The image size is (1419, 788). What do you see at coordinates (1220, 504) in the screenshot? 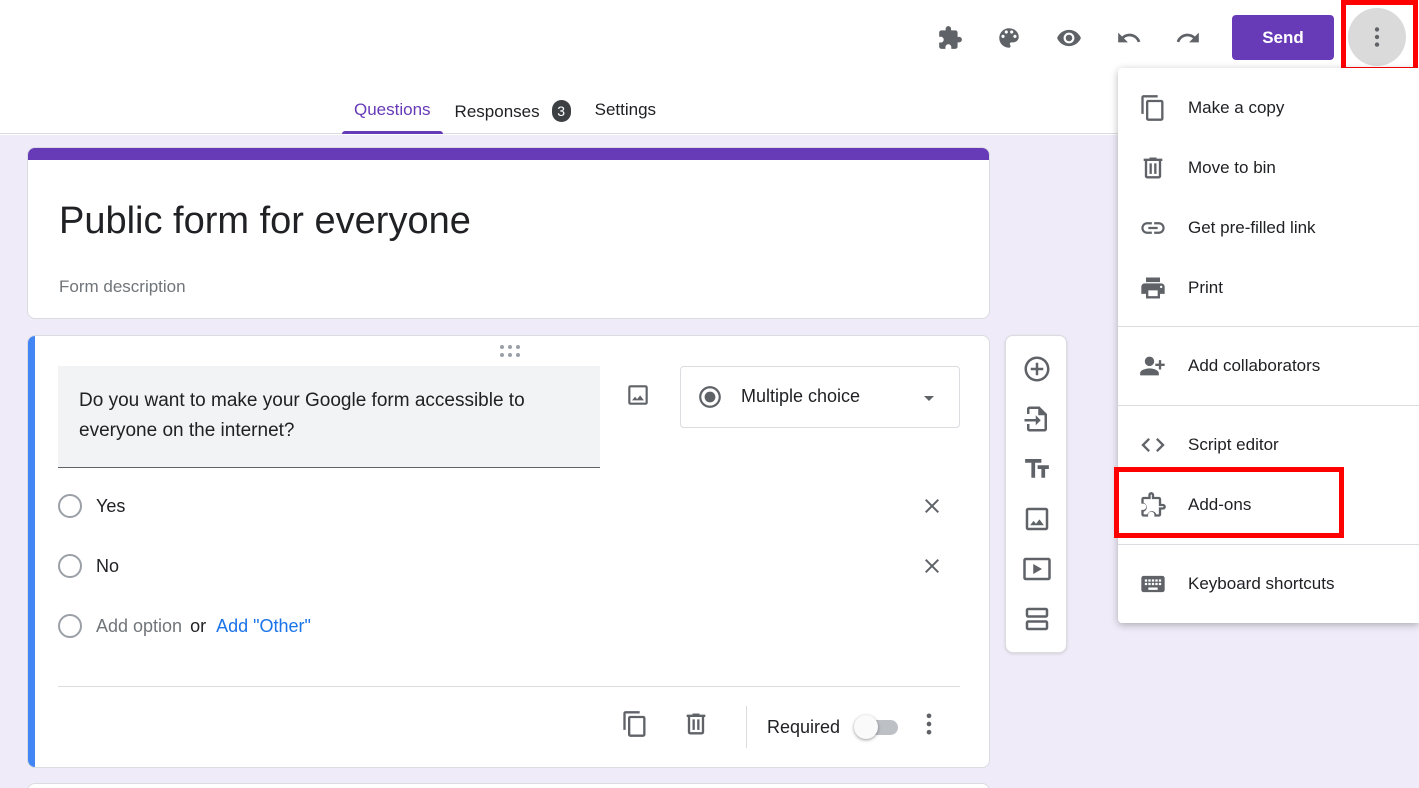
I see `menu-item-label: Add-ons` at bounding box center [1220, 504].